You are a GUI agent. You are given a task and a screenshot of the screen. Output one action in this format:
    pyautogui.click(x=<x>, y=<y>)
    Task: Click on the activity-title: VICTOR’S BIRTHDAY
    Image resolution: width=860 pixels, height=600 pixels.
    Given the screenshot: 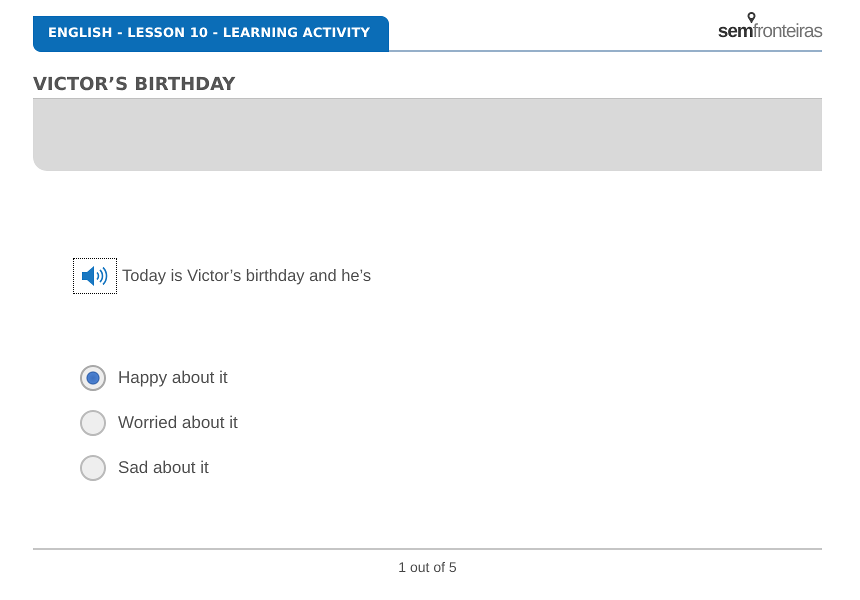 What is the action you would take?
    pyautogui.click(x=134, y=85)
    